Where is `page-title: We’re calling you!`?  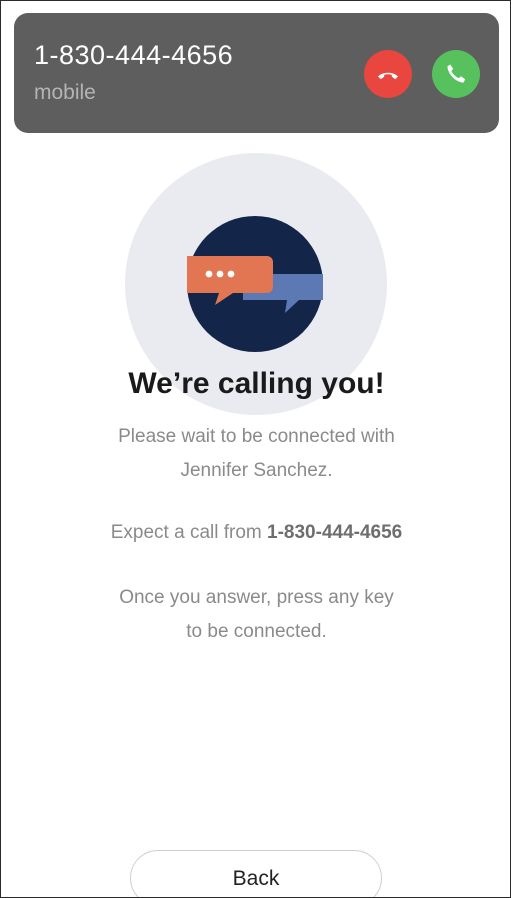 page-title: We’re calling you! is located at coordinates (256, 383).